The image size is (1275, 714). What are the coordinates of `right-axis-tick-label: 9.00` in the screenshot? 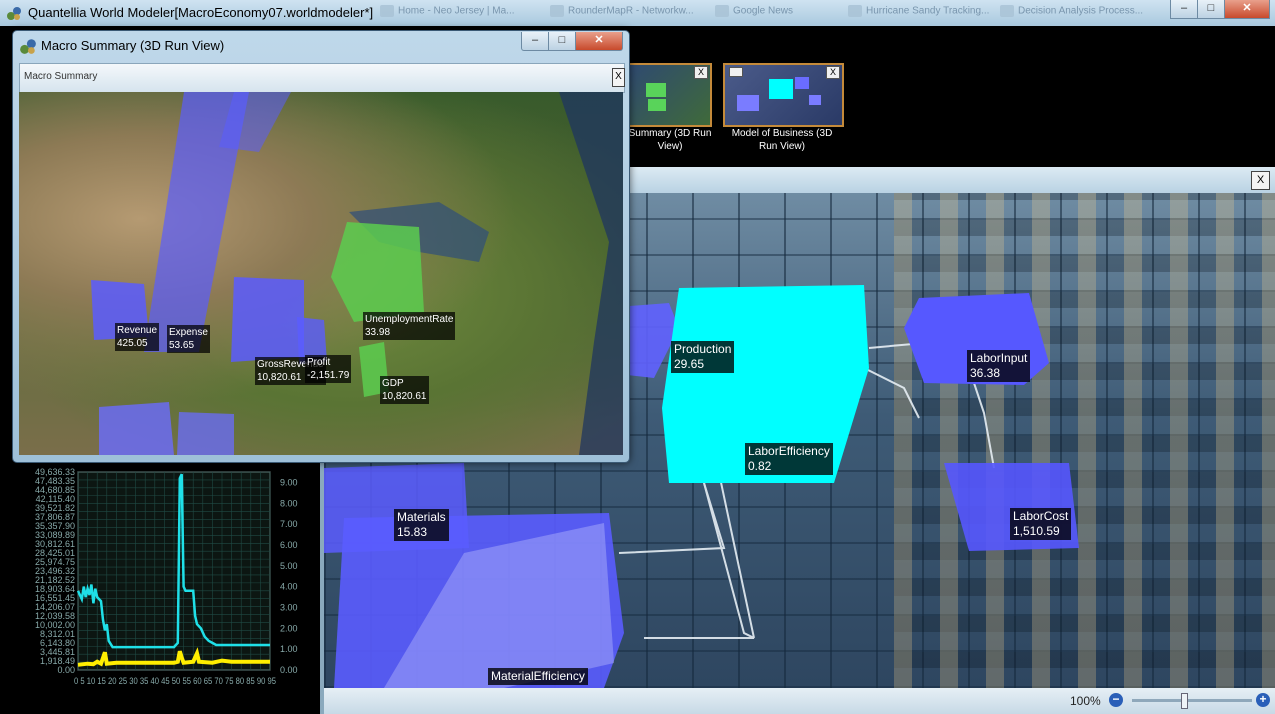 It's located at (289, 482).